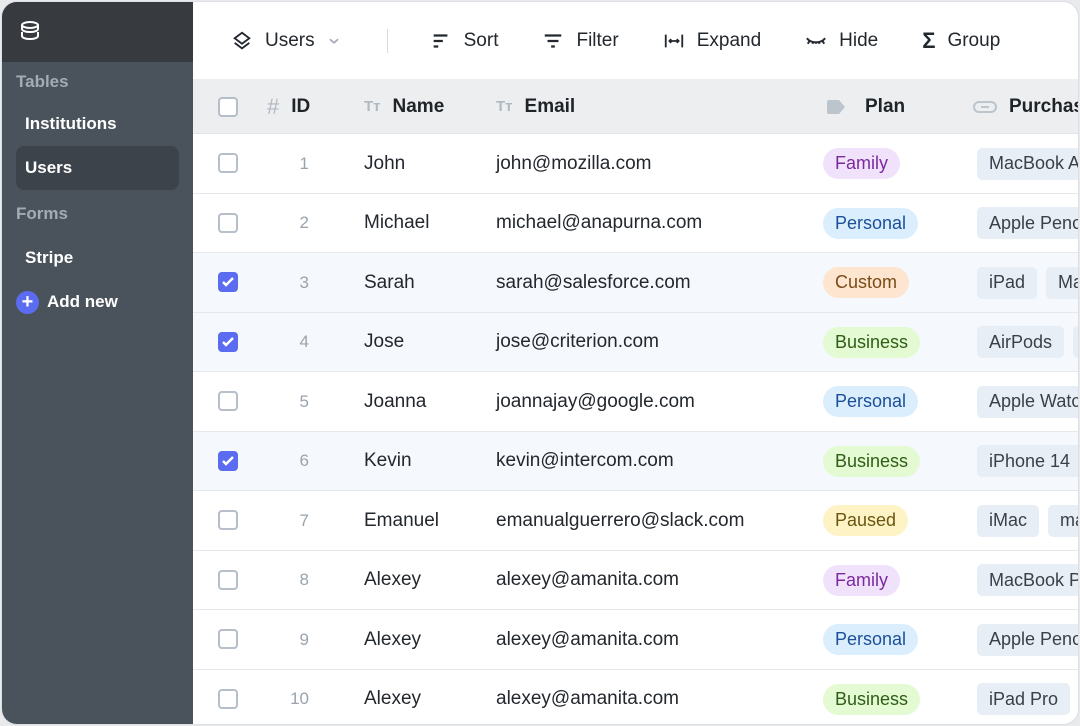 The height and width of the screenshot is (726, 1080). What do you see at coordinates (418, 106) in the screenshot?
I see `column-name-label: Name` at bounding box center [418, 106].